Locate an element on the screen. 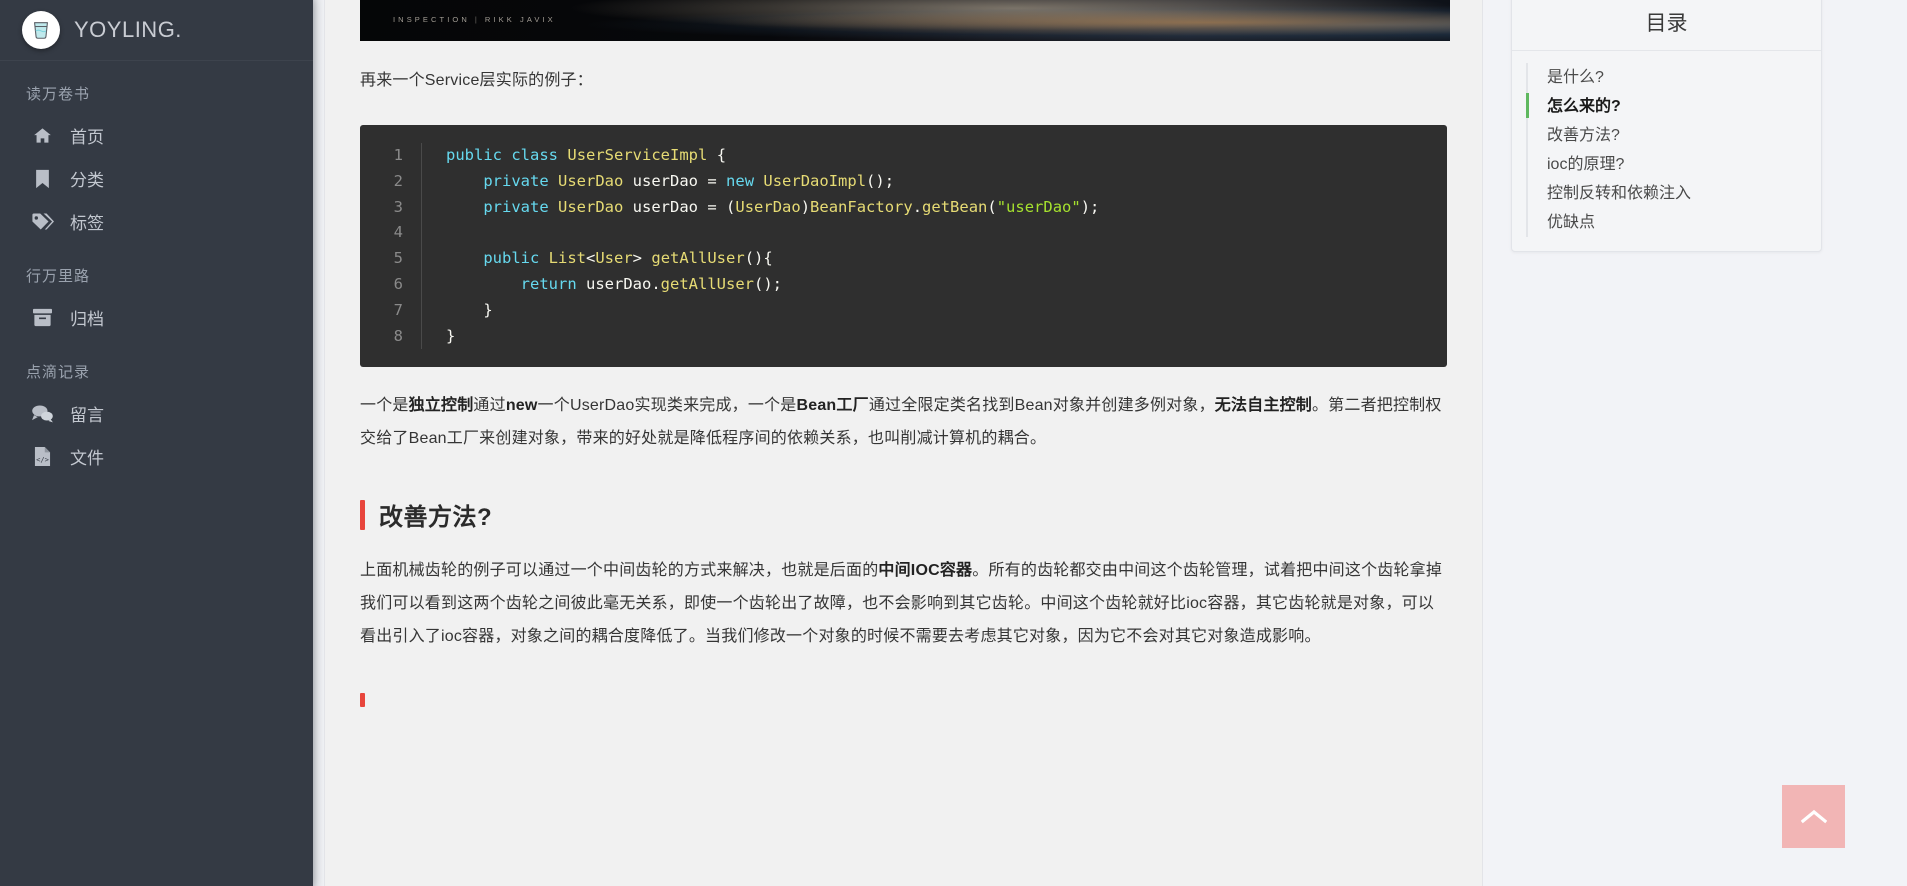 This screenshot has height=886, width=1907. code-line-numbers: 1 2 3 4 5 6 7 8 is located at coordinates (391, 246).